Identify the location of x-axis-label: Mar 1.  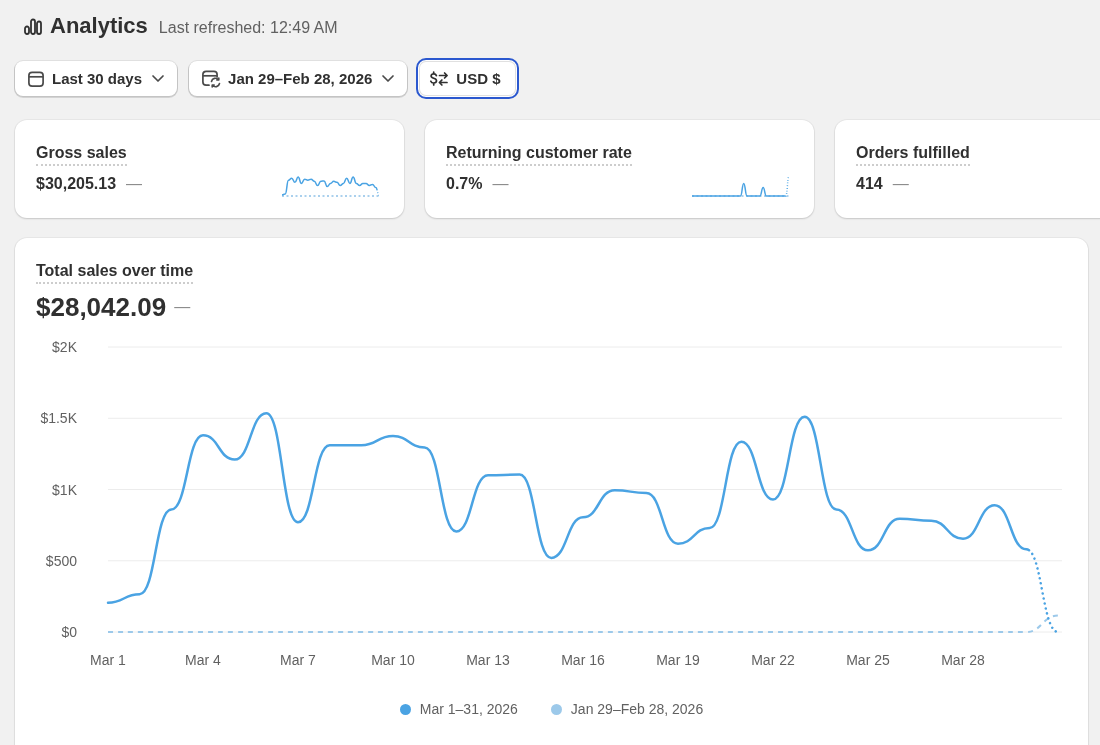
(108, 660).